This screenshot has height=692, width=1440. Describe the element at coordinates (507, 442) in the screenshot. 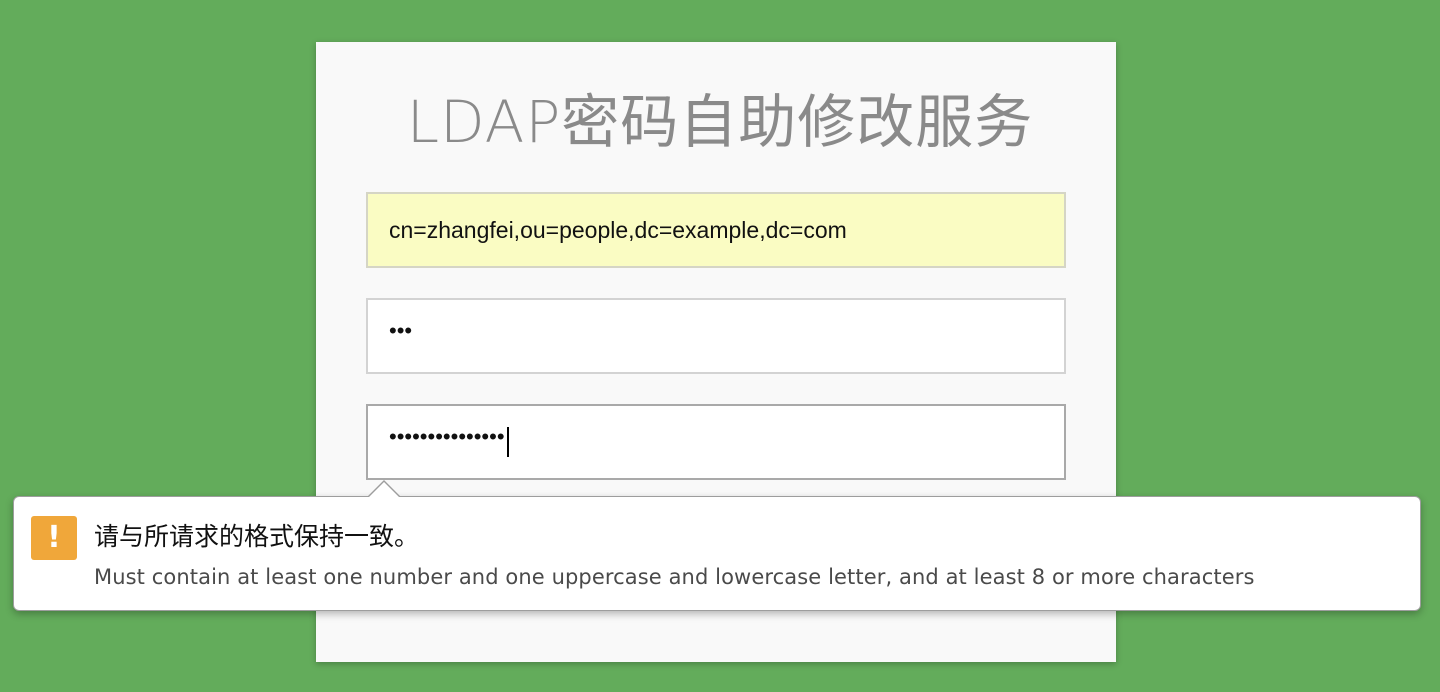

I see `text-caret` at that location.